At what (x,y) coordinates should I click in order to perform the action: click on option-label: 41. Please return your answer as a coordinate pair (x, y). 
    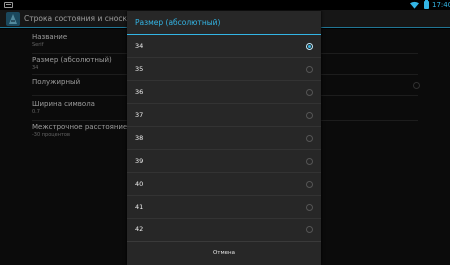
    Looking at the image, I should click on (139, 207).